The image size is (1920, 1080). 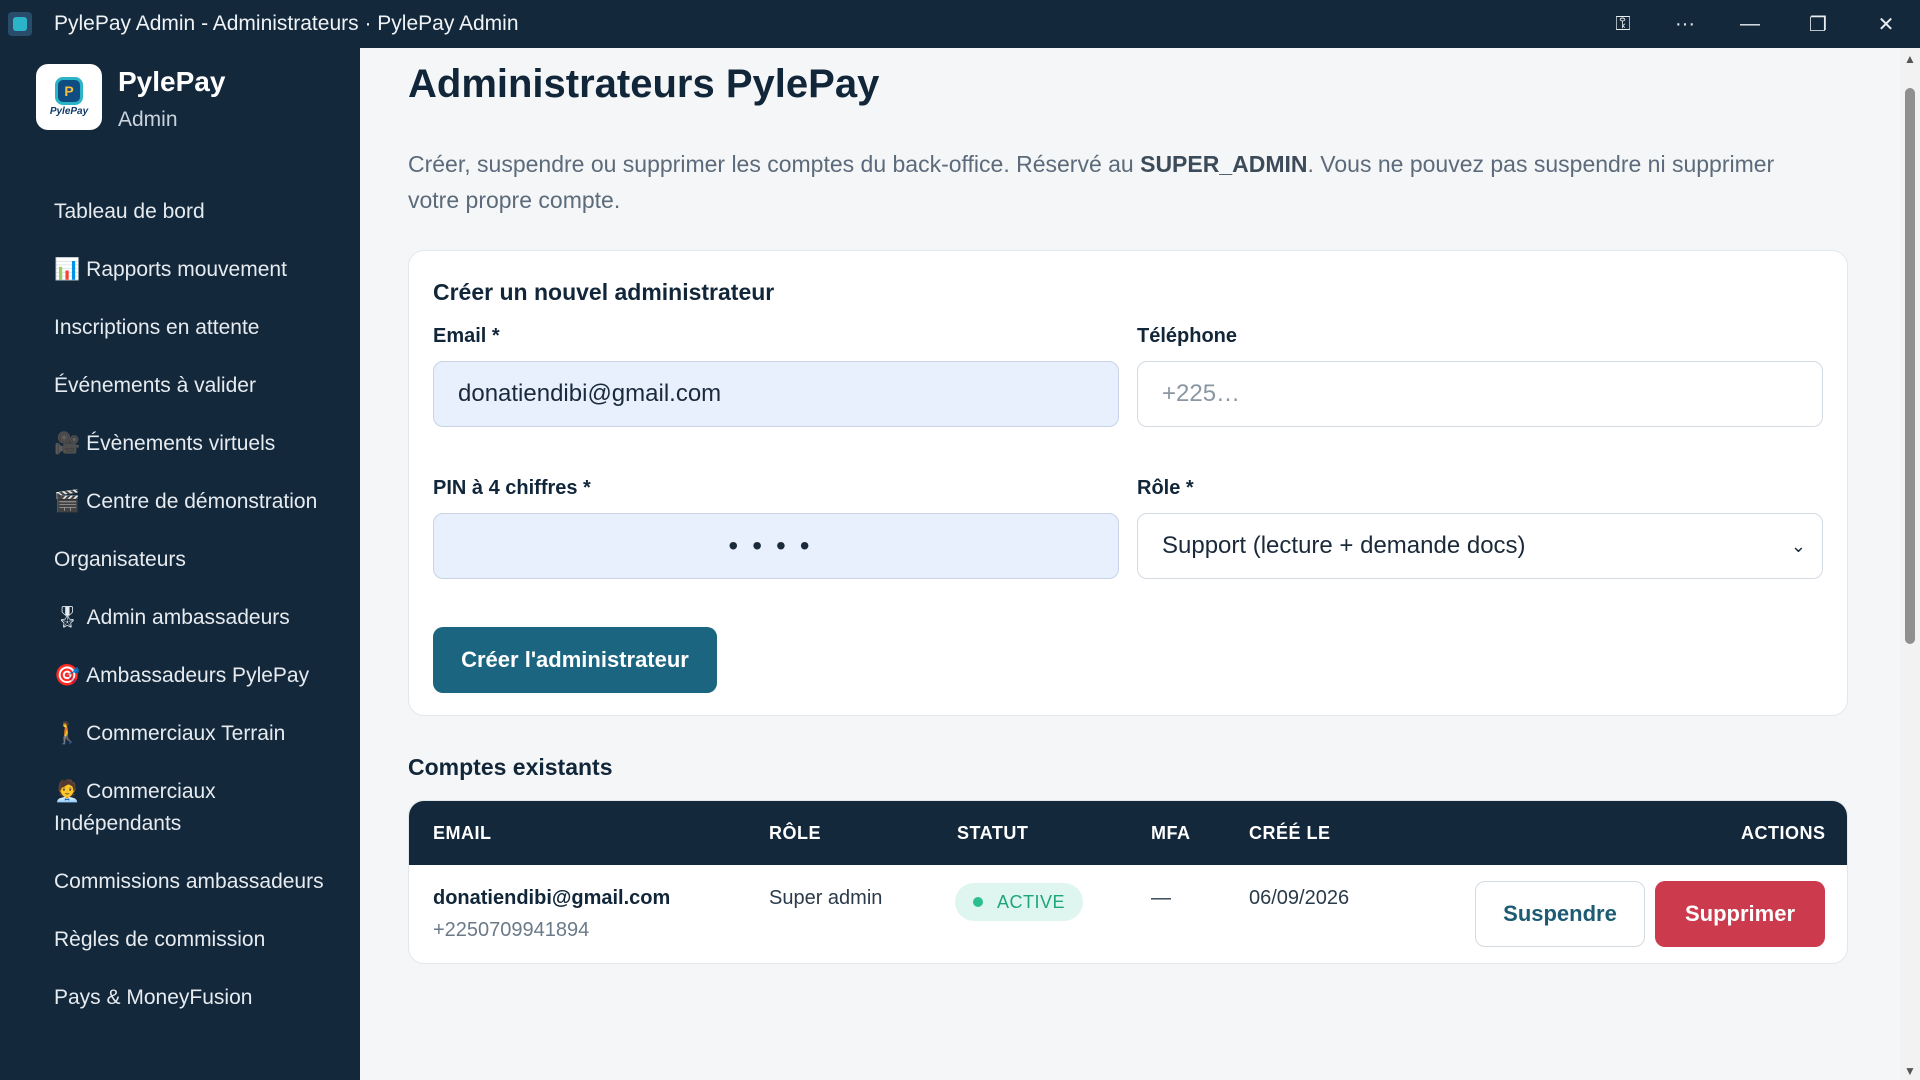 I want to click on sidebar-item-label: Commissions ambassadeurs, so click(x=189, y=881).